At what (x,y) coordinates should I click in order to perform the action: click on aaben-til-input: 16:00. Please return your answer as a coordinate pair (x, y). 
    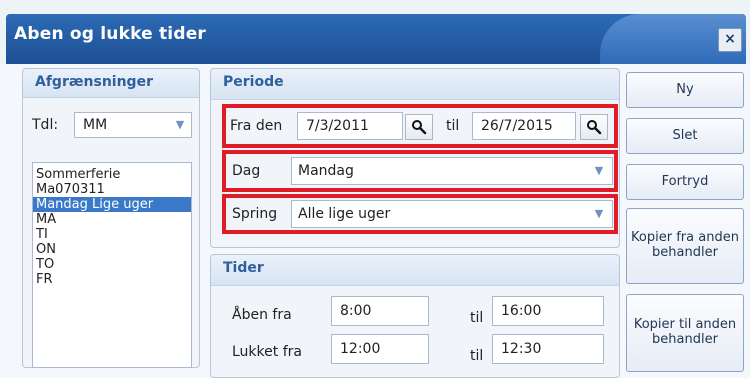
    Looking at the image, I should click on (548, 311).